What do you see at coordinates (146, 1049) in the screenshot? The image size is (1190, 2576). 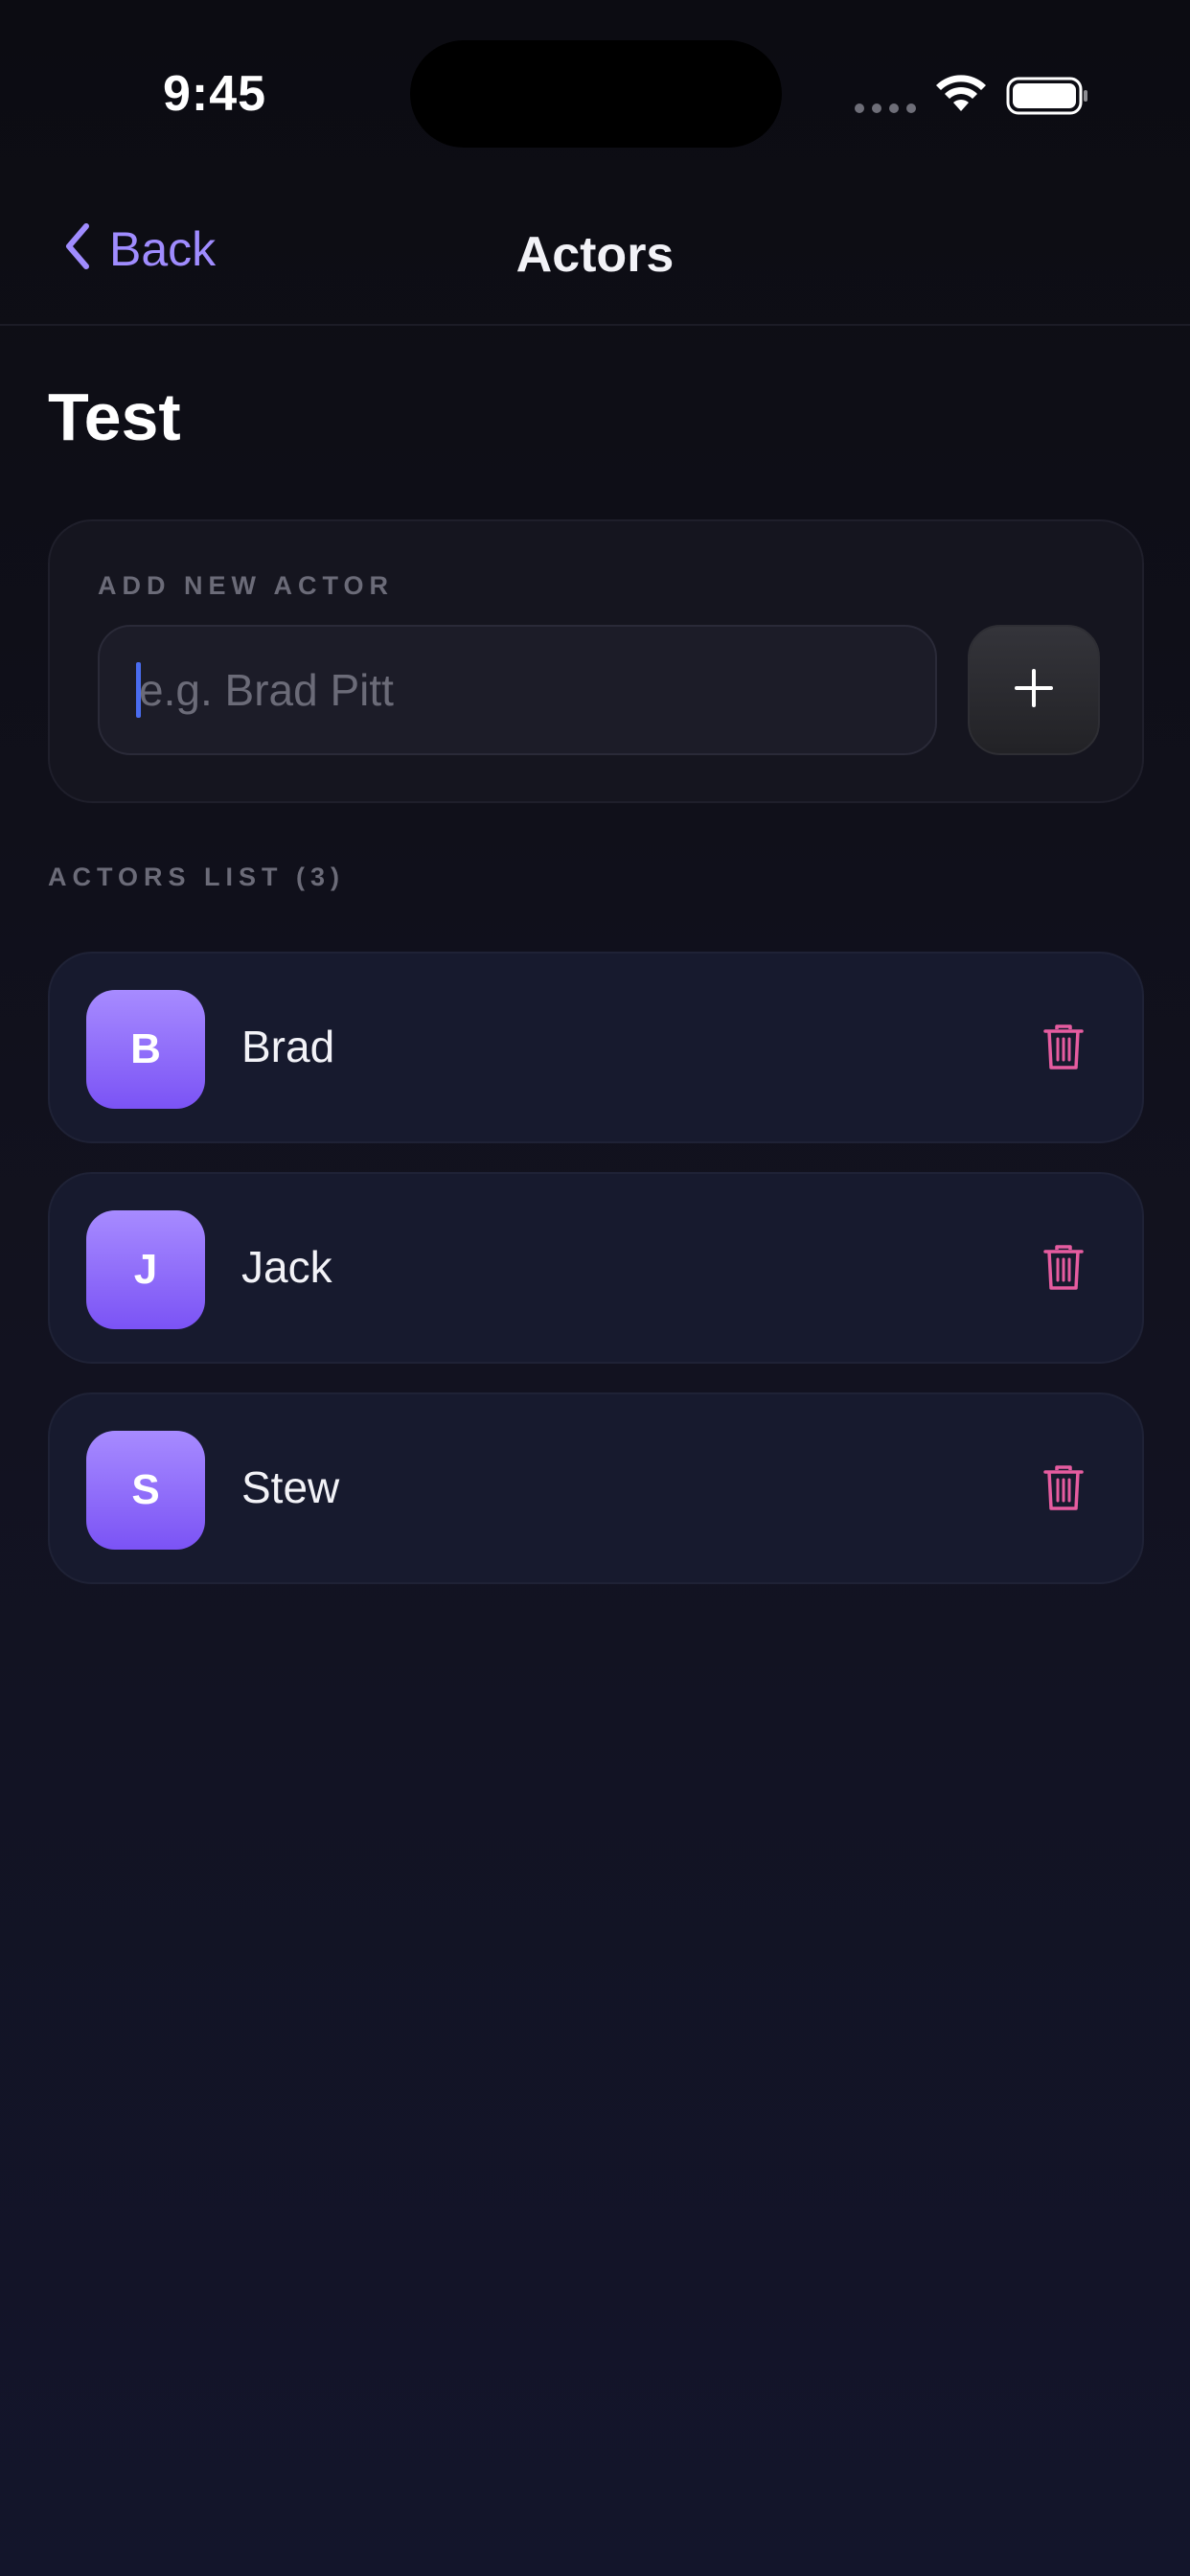 I see `avatar: B` at bounding box center [146, 1049].